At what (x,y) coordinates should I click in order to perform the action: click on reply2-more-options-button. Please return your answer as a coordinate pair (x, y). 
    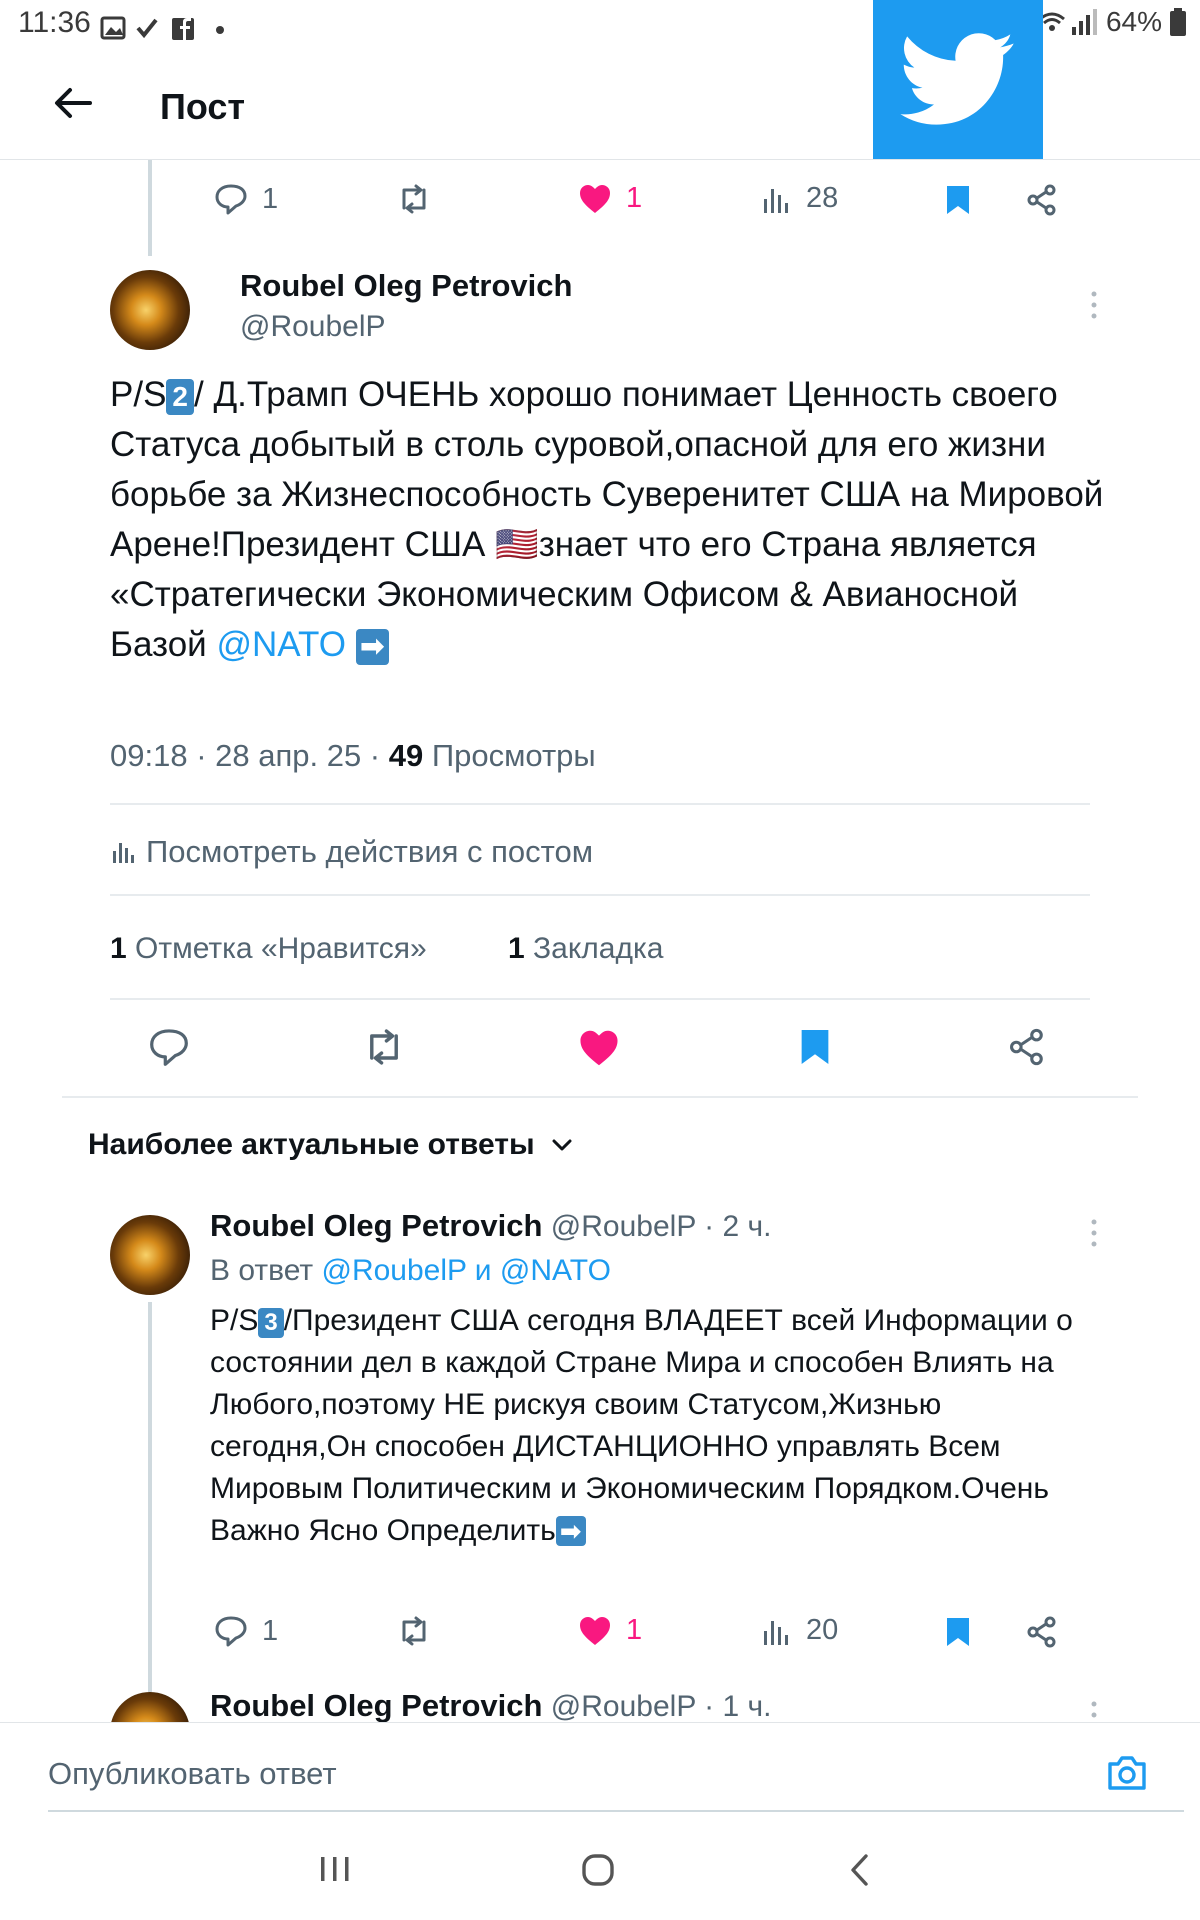
    Looking at the image, I should click on (1094, 1711).